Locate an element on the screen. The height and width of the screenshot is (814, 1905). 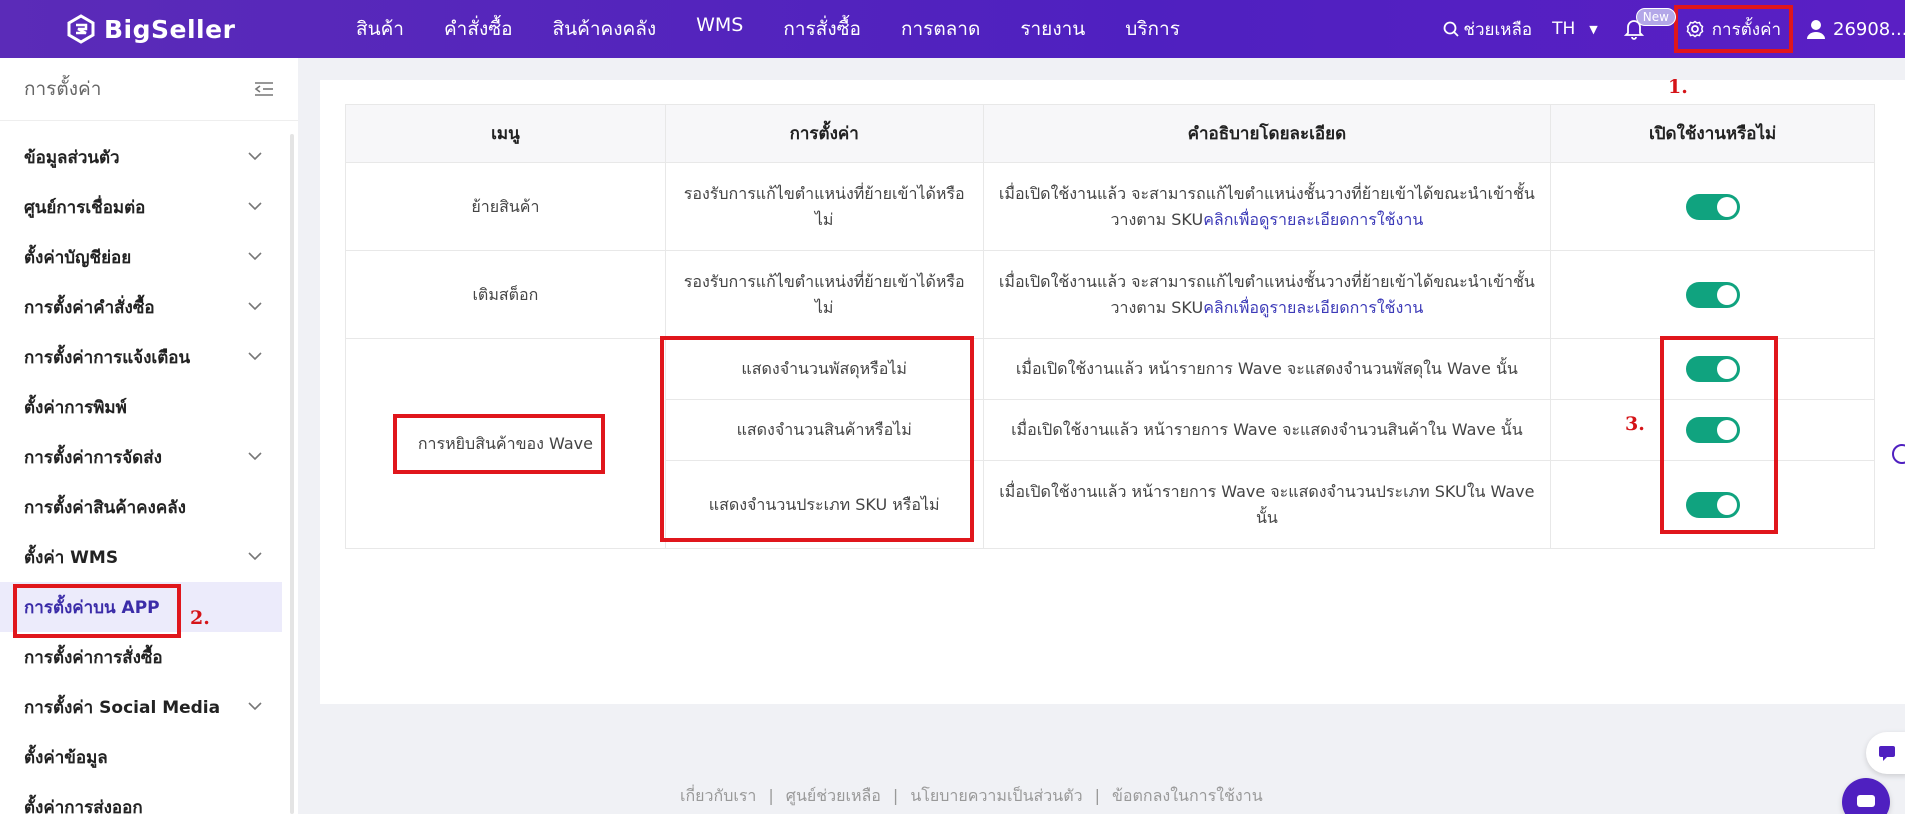
footer-link-3: ข้อตกลงในการใช้งาน is located at coordinates (1187, 795).